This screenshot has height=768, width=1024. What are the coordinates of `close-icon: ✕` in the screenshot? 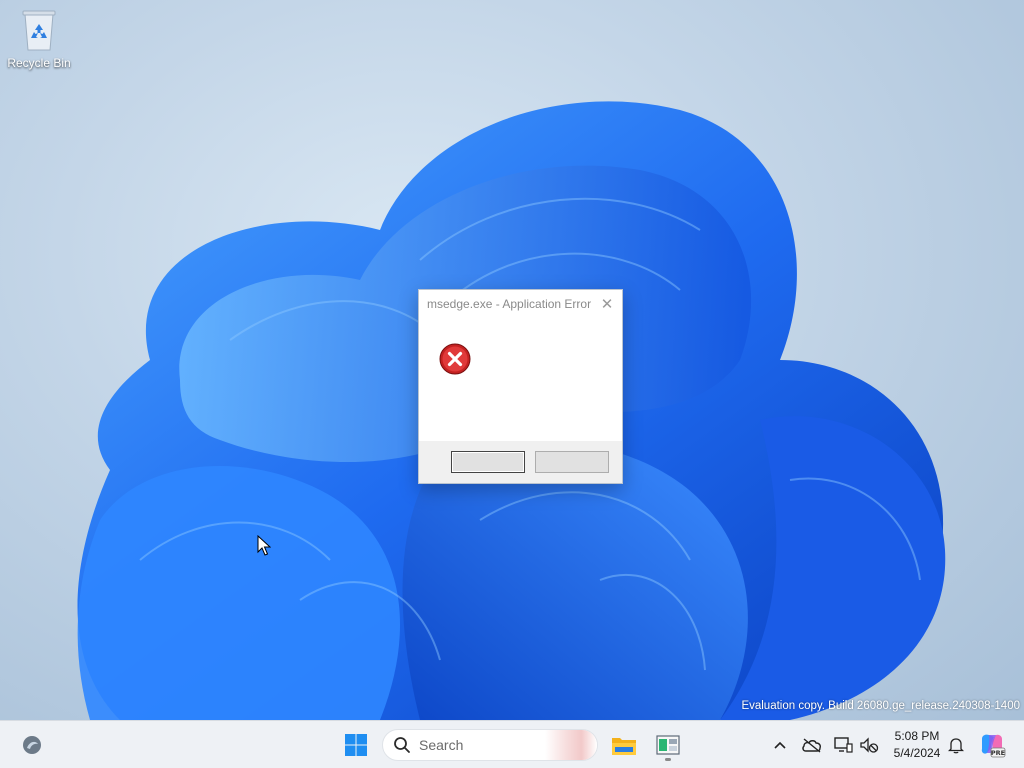 It's located at (607, 304).